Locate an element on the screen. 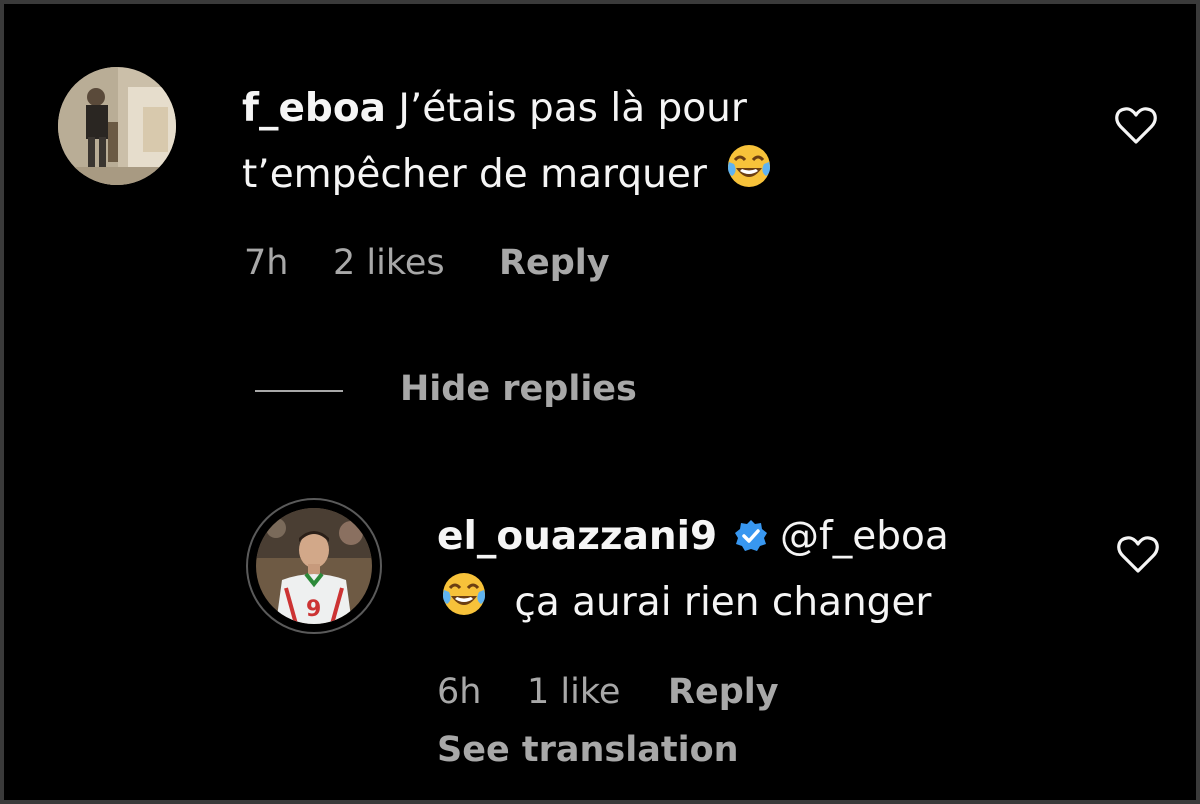 This screenshot has width=1200, height=804. comment-text-line1: J’étais pas là pour is located at coordinates (572, 108).